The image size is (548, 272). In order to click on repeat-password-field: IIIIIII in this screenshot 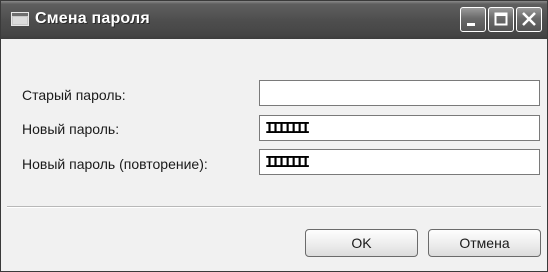, I will do `click(399, 162)`.